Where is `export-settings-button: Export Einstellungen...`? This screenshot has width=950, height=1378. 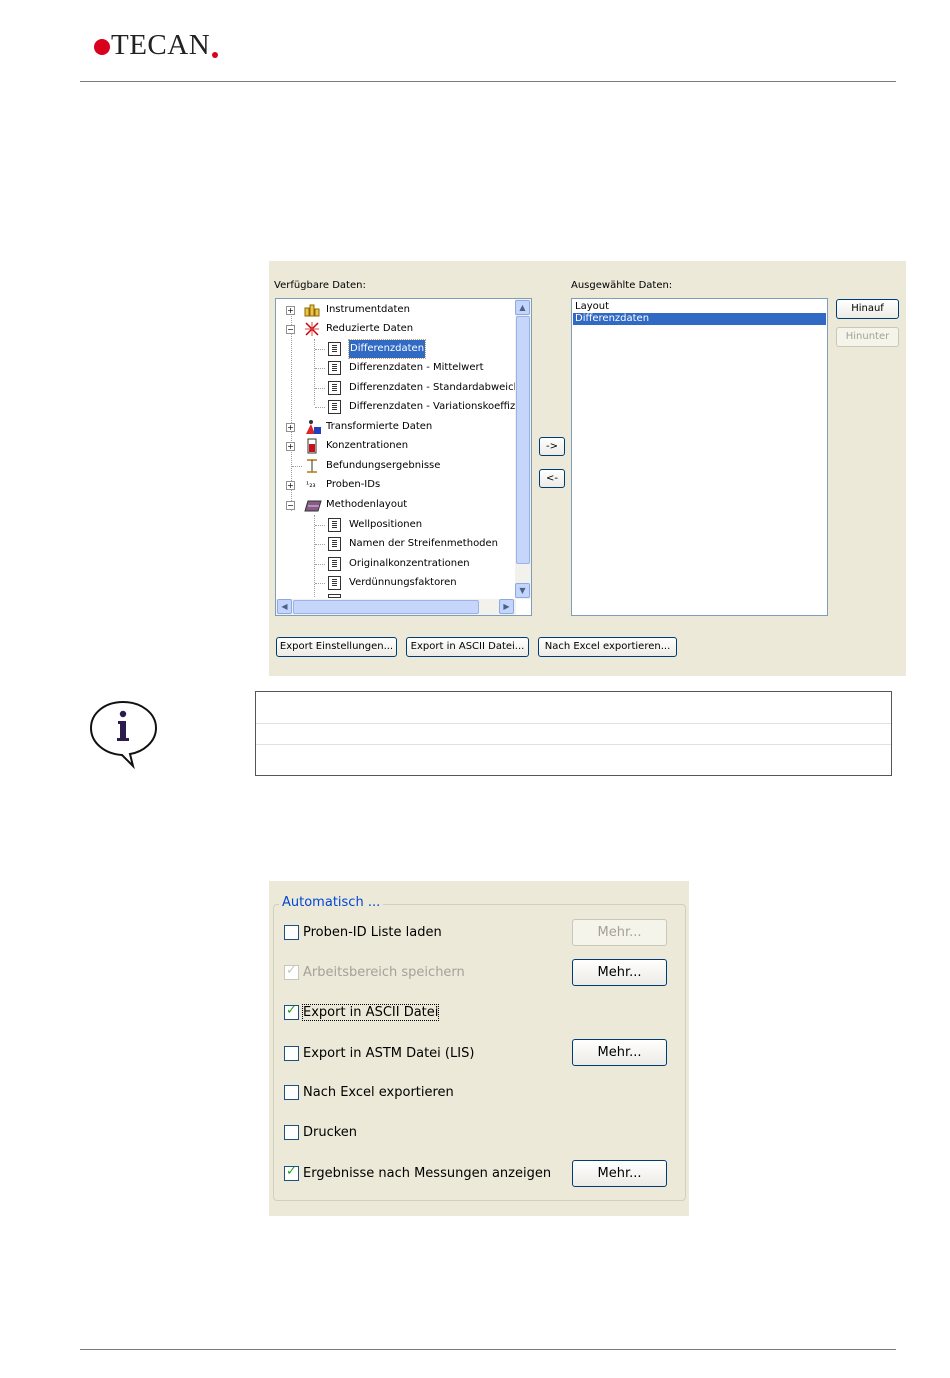 export-settings-button: Export Einstellungen... is located at coordinates (336, 647).